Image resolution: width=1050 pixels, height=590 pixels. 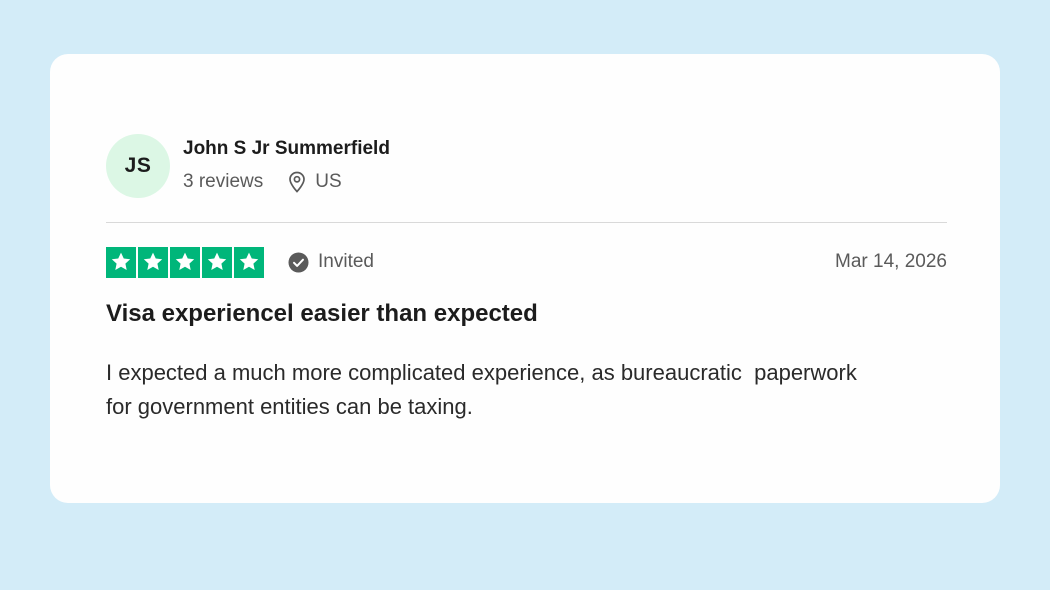 What do you see at coordinates (526, 222) in the screenshot?
I see `divider` at bounding box center [526, 222].